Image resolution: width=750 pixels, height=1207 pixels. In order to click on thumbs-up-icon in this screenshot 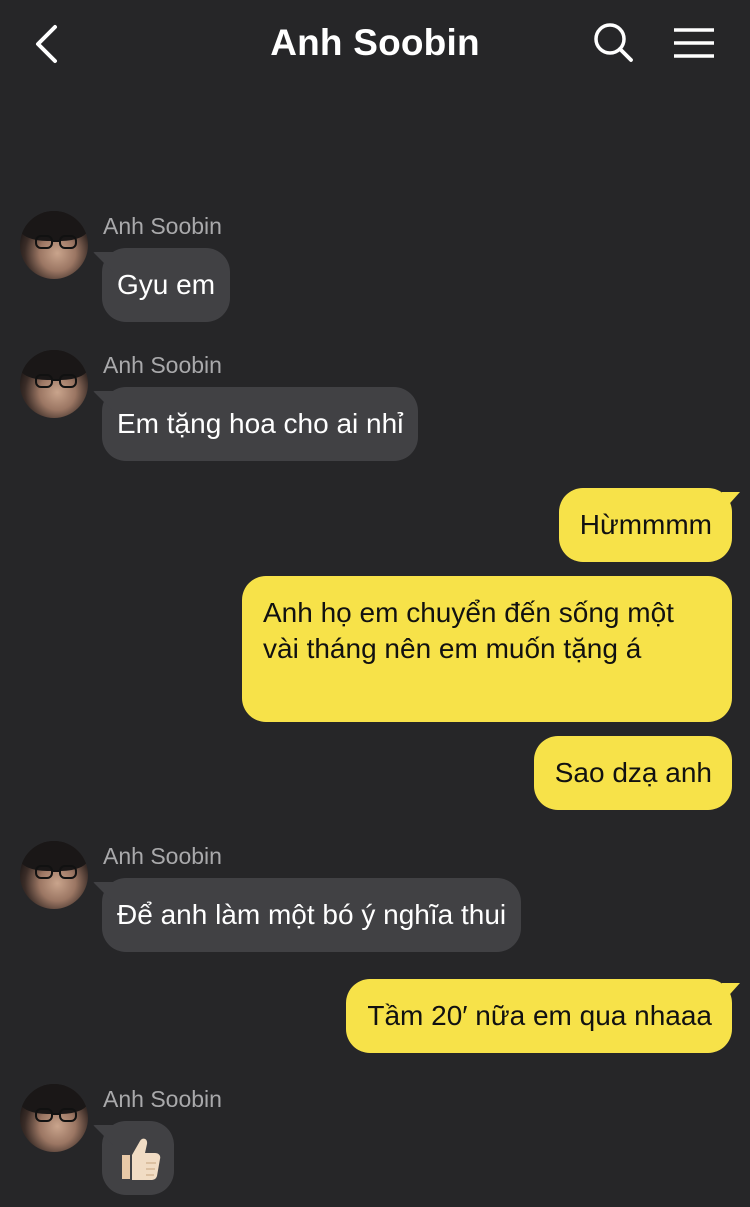, I will do `click(141, 1159)`.